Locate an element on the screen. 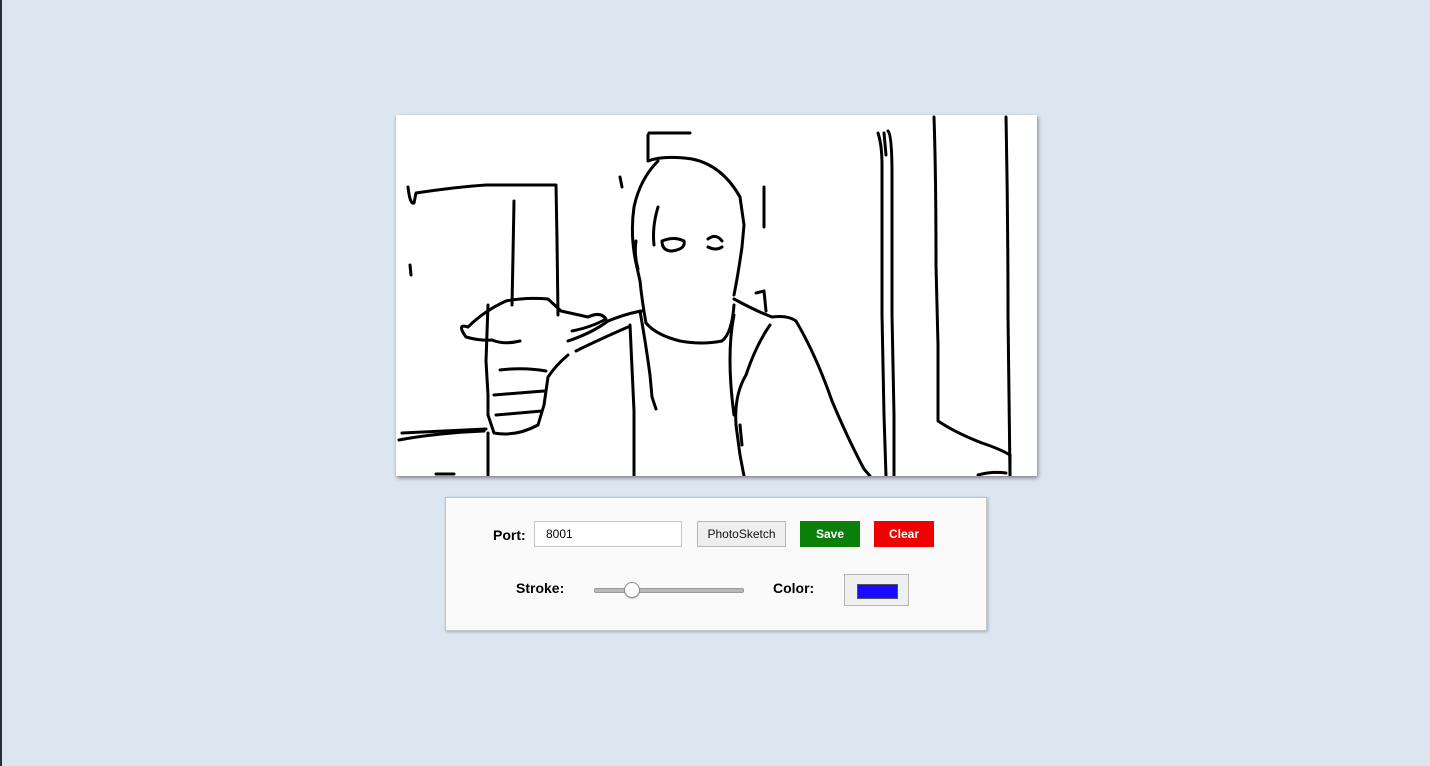 The height and width of the screenshot is (766, 1430). stroke-slider-thumb is located at coordinates (632, 590).